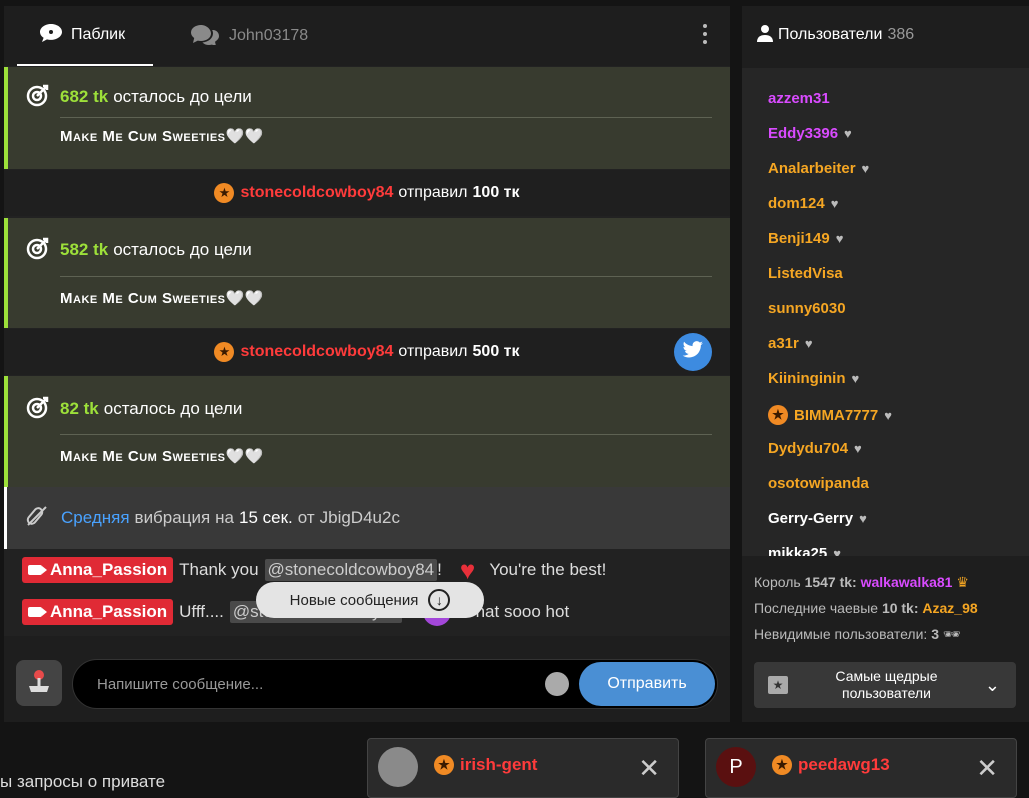 This screenshot has height=798, width=1029. Describe the element at coordinates (778, 685) in the screenshot. I see `trophy-icon: ★` at that location.